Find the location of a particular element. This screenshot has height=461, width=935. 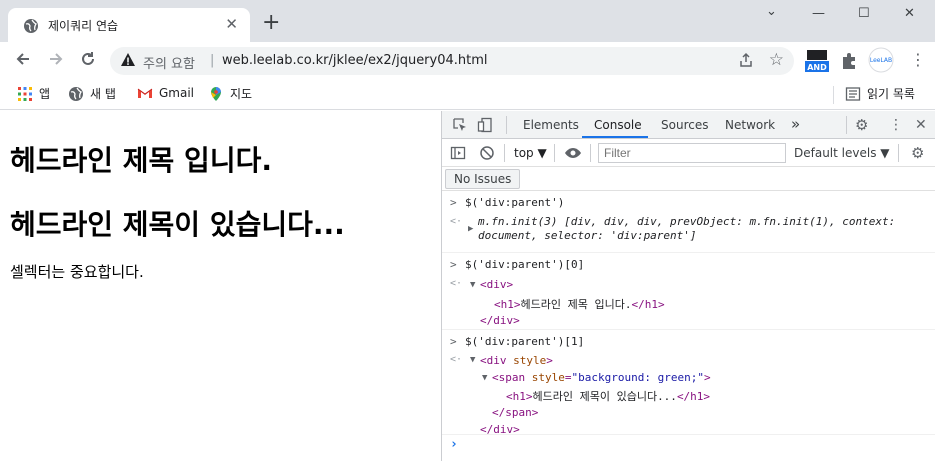

headline-1-text: 헤드라인 제목 입니다. is located at coordinates (141, 160).